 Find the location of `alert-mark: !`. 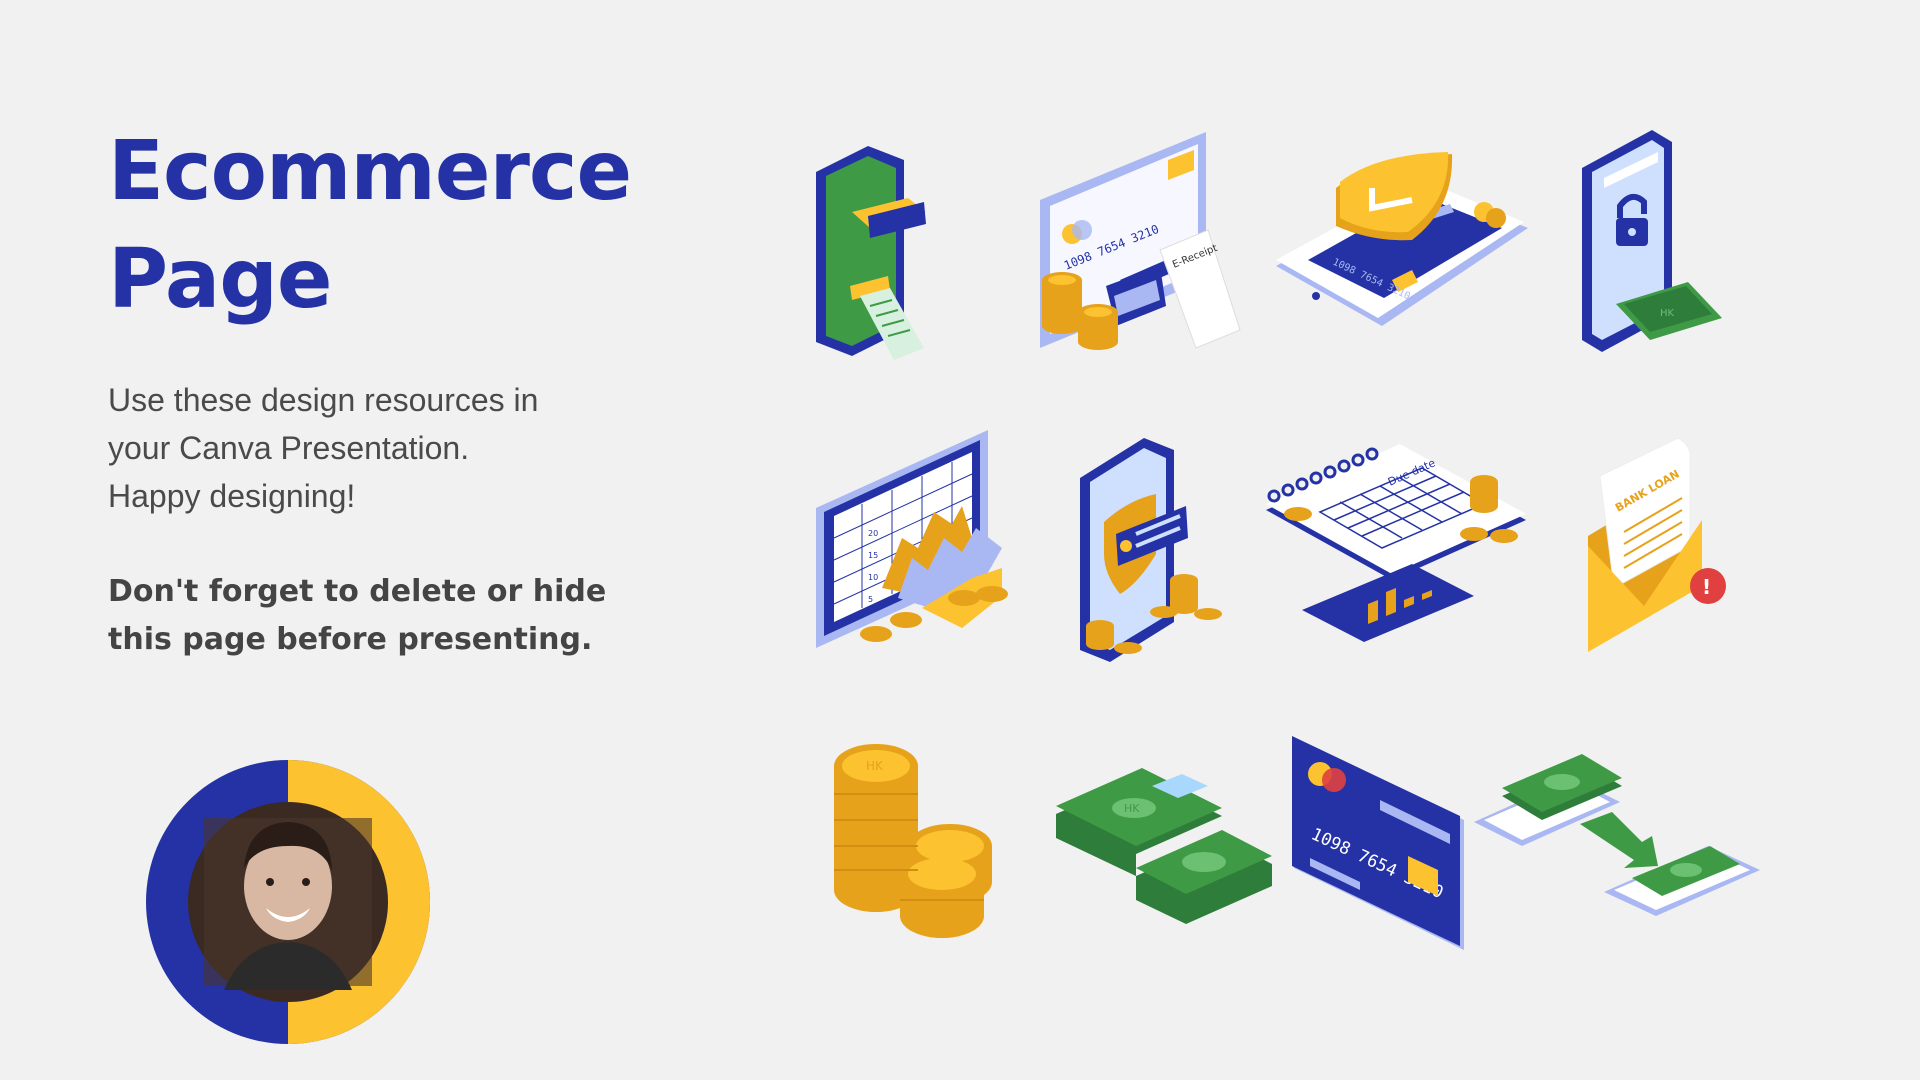

alert-mark: ! is located at coordinates (1706, 587).